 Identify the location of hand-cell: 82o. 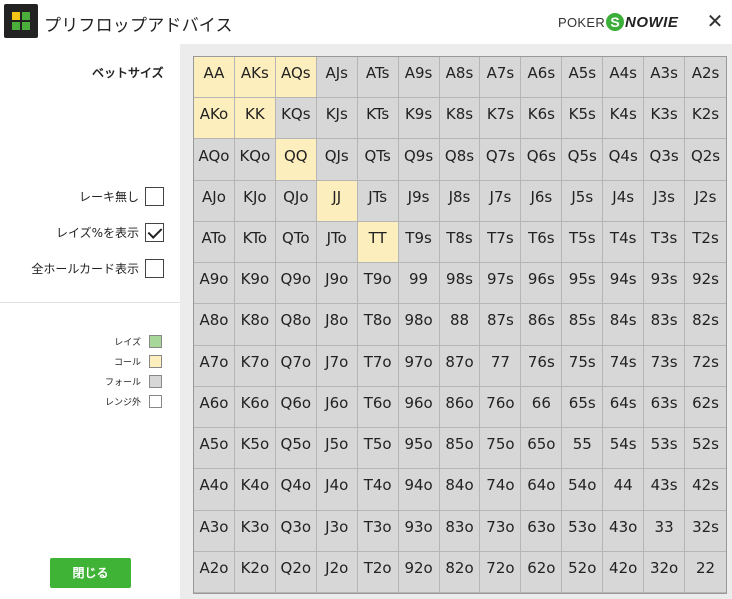
(460, 572).